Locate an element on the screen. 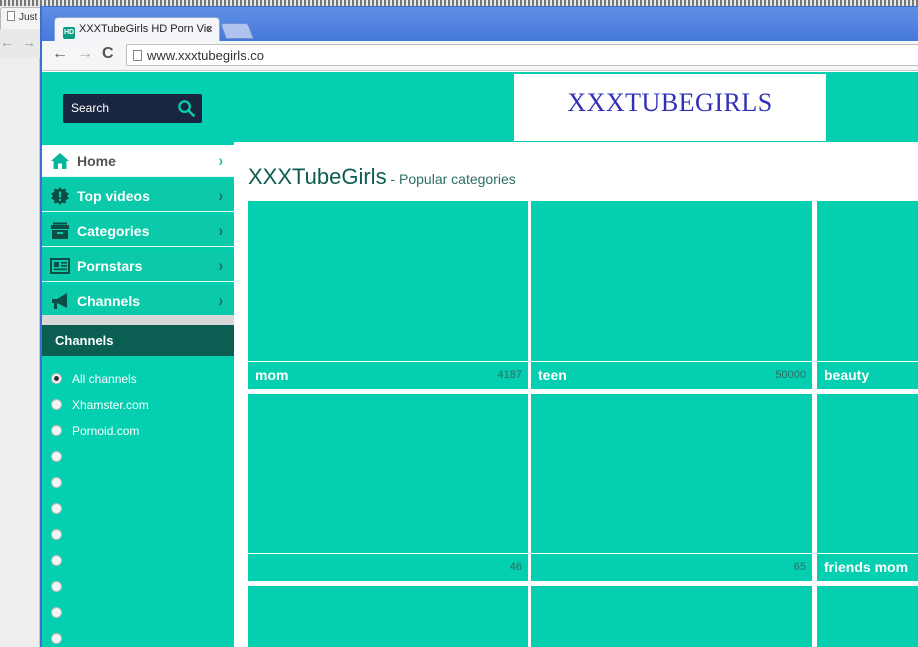 The image size is (918, 647). category-name: beauty is located at coordinates (847, 375).